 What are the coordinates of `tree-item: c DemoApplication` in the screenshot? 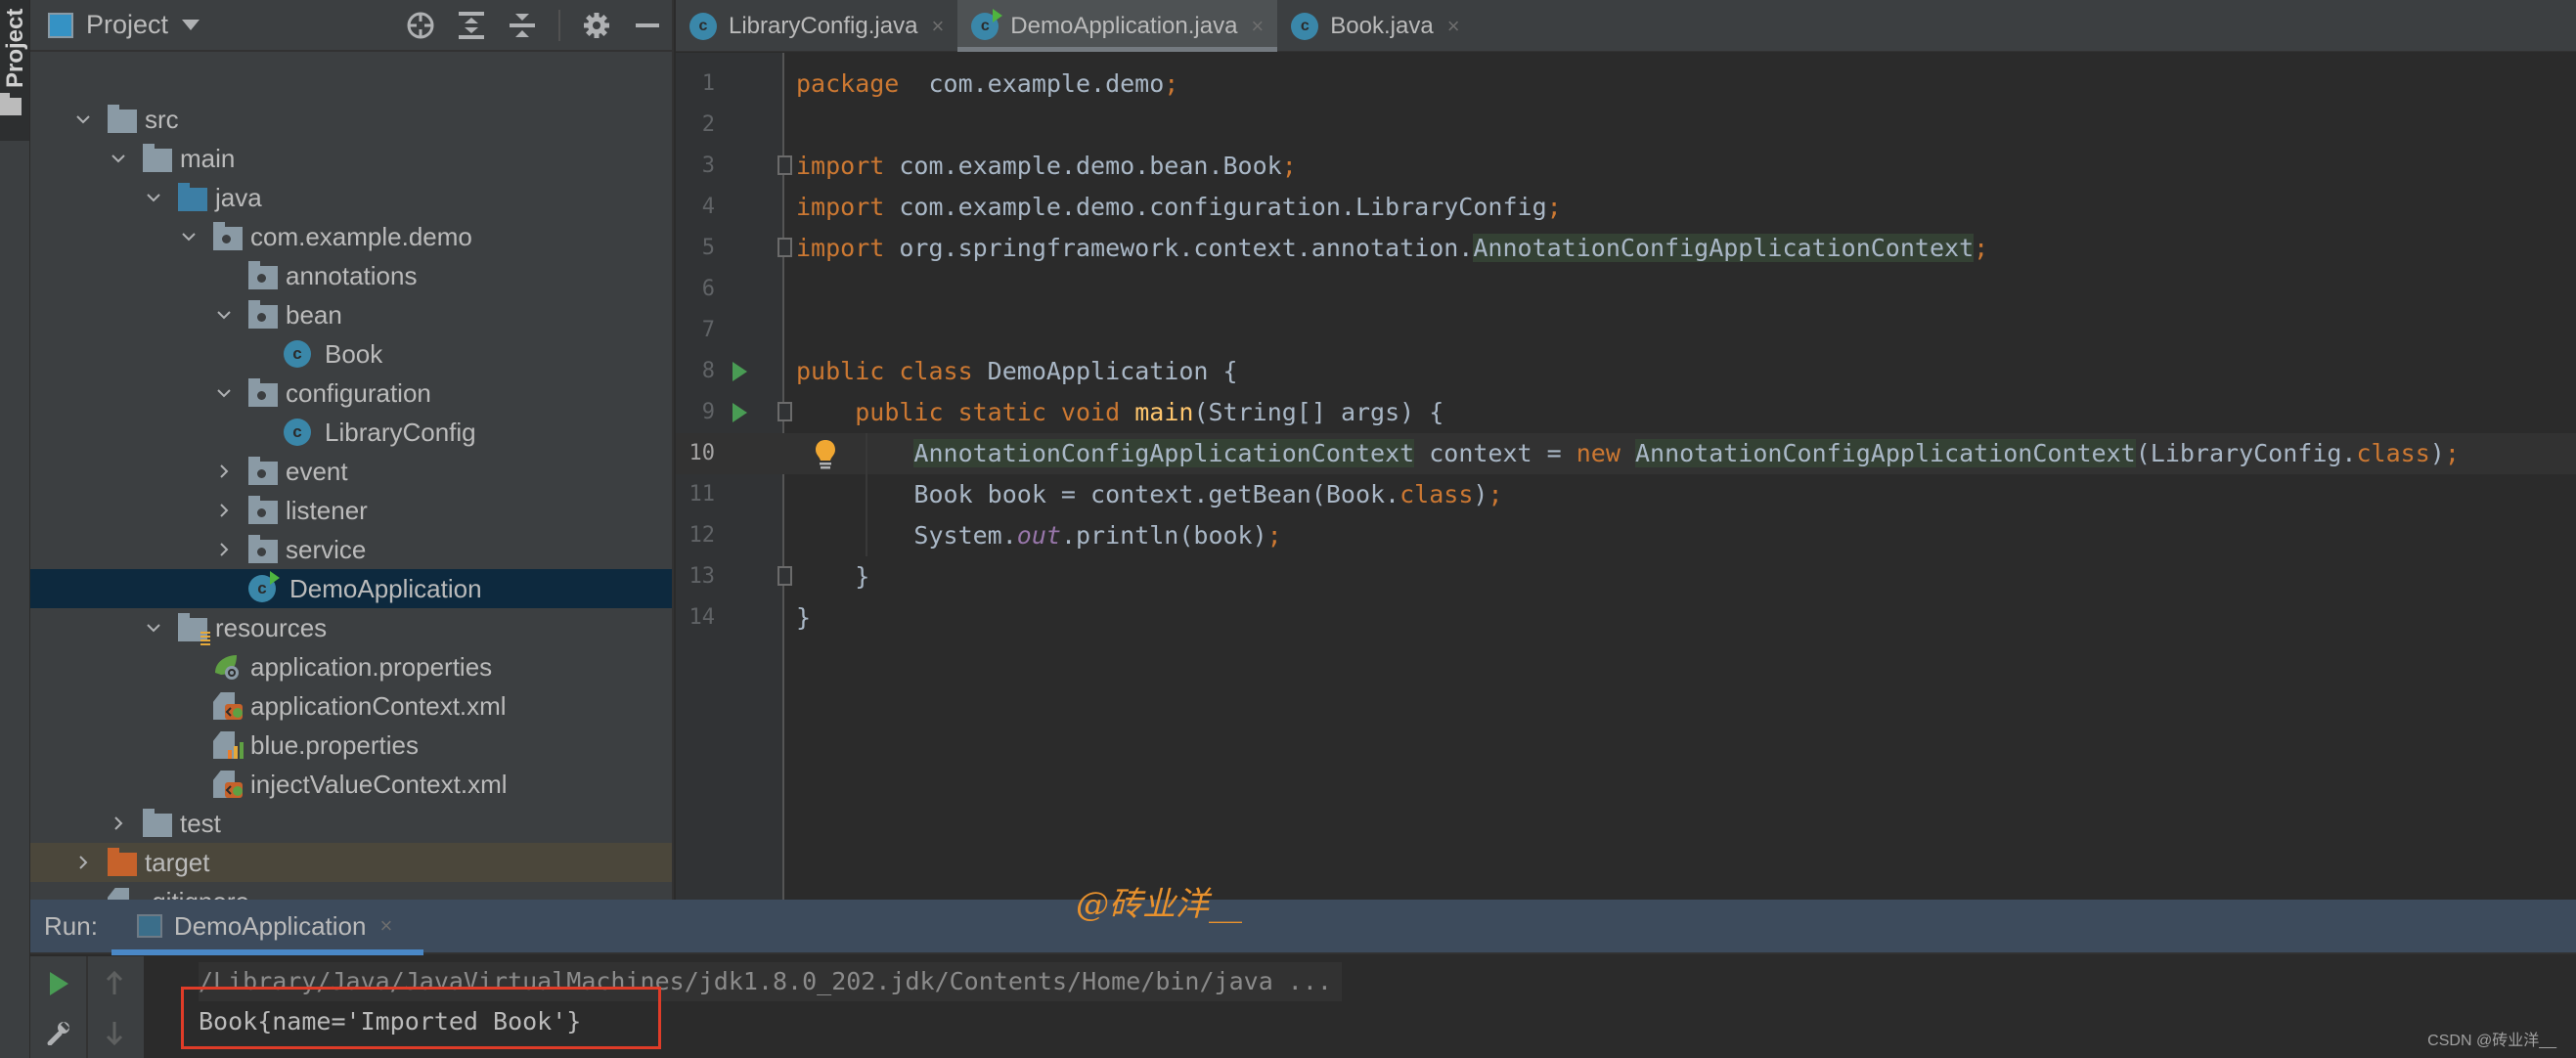 It's located at (351, 588).